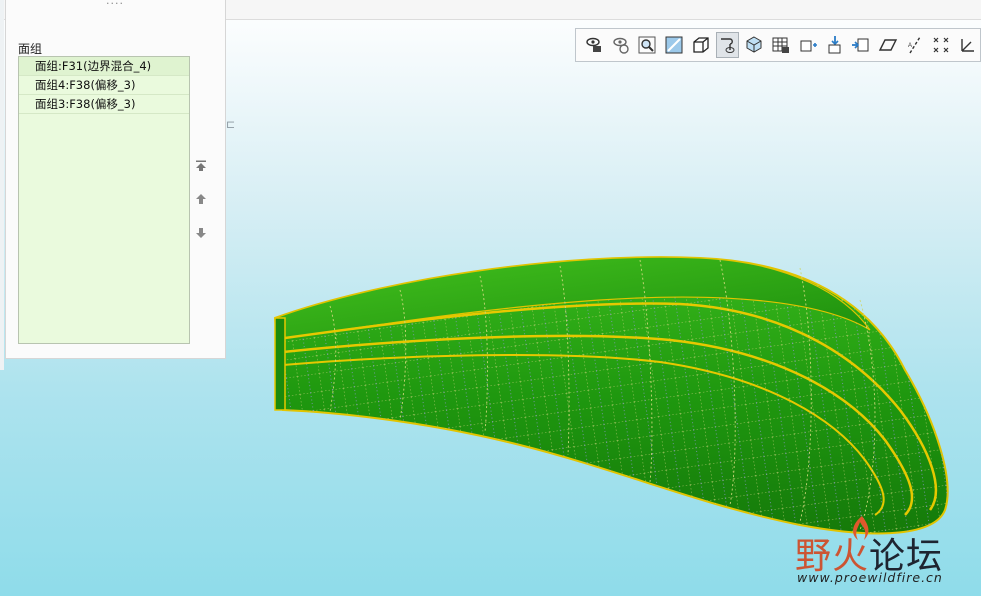  What do you see at coordinates (647, 45) in the screenshot?
I see `refit-icon` at bounding box center [647, 45].